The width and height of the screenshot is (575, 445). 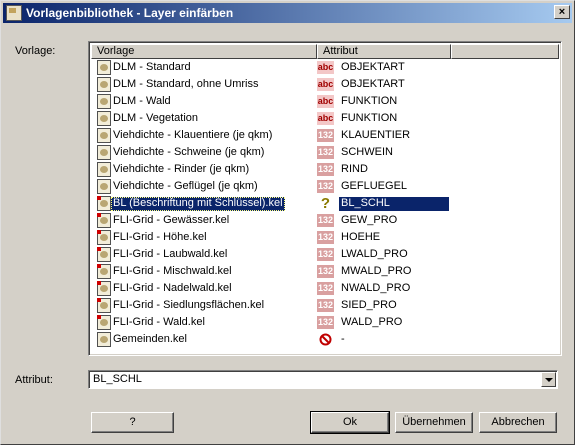 What do you see at coordinates (369, 305) in the screenshot?
I see `attribute-name: SIED_PRO` at bounding box center [369, 305].